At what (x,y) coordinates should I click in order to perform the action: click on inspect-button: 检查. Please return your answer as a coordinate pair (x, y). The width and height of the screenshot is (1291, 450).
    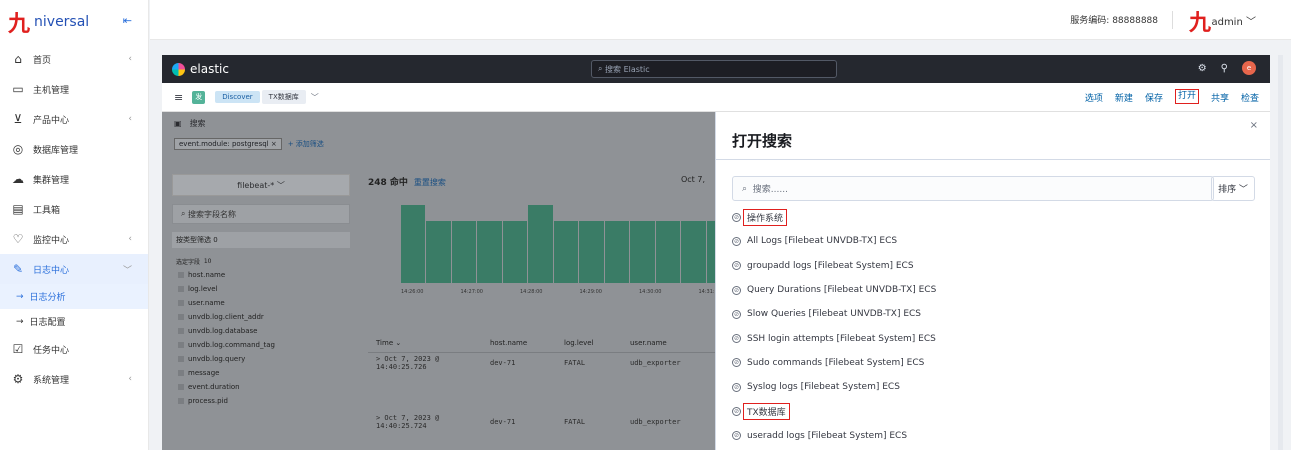
    Looking at the image, I should click on (1250, 97).